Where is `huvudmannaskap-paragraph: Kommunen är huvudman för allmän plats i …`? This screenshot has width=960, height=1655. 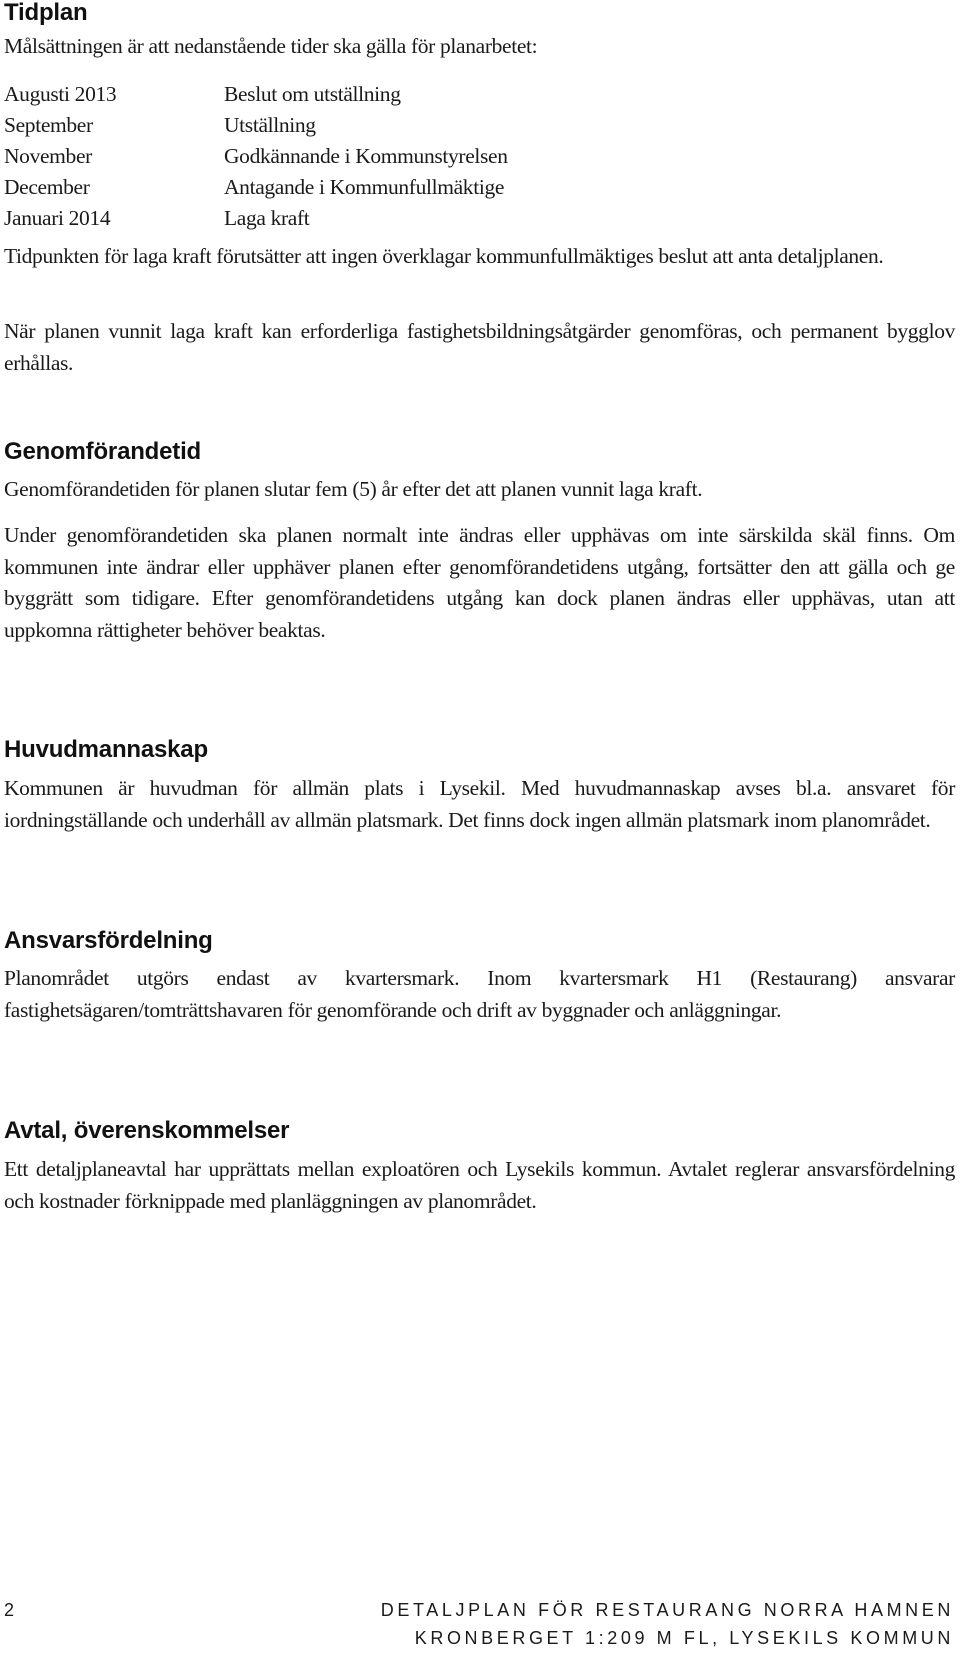
huvudmannaskap-paragraph: Kommunen är huvudman för allmän plats i … is located at coordinates (479, 804).